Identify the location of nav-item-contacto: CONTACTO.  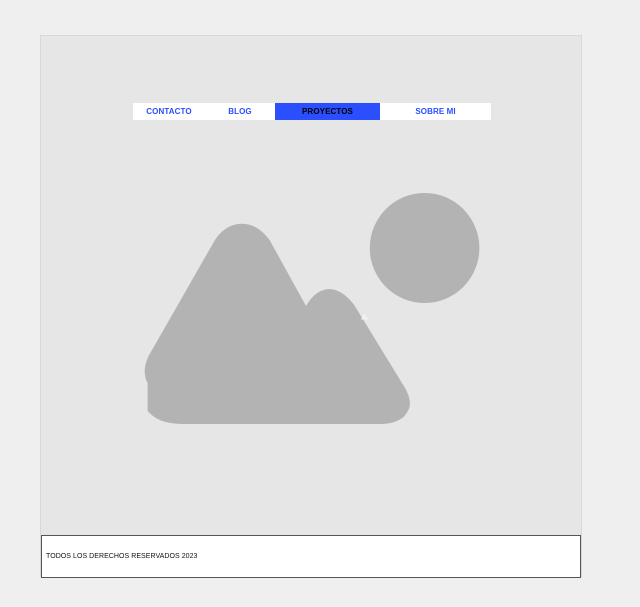
(169, 111).